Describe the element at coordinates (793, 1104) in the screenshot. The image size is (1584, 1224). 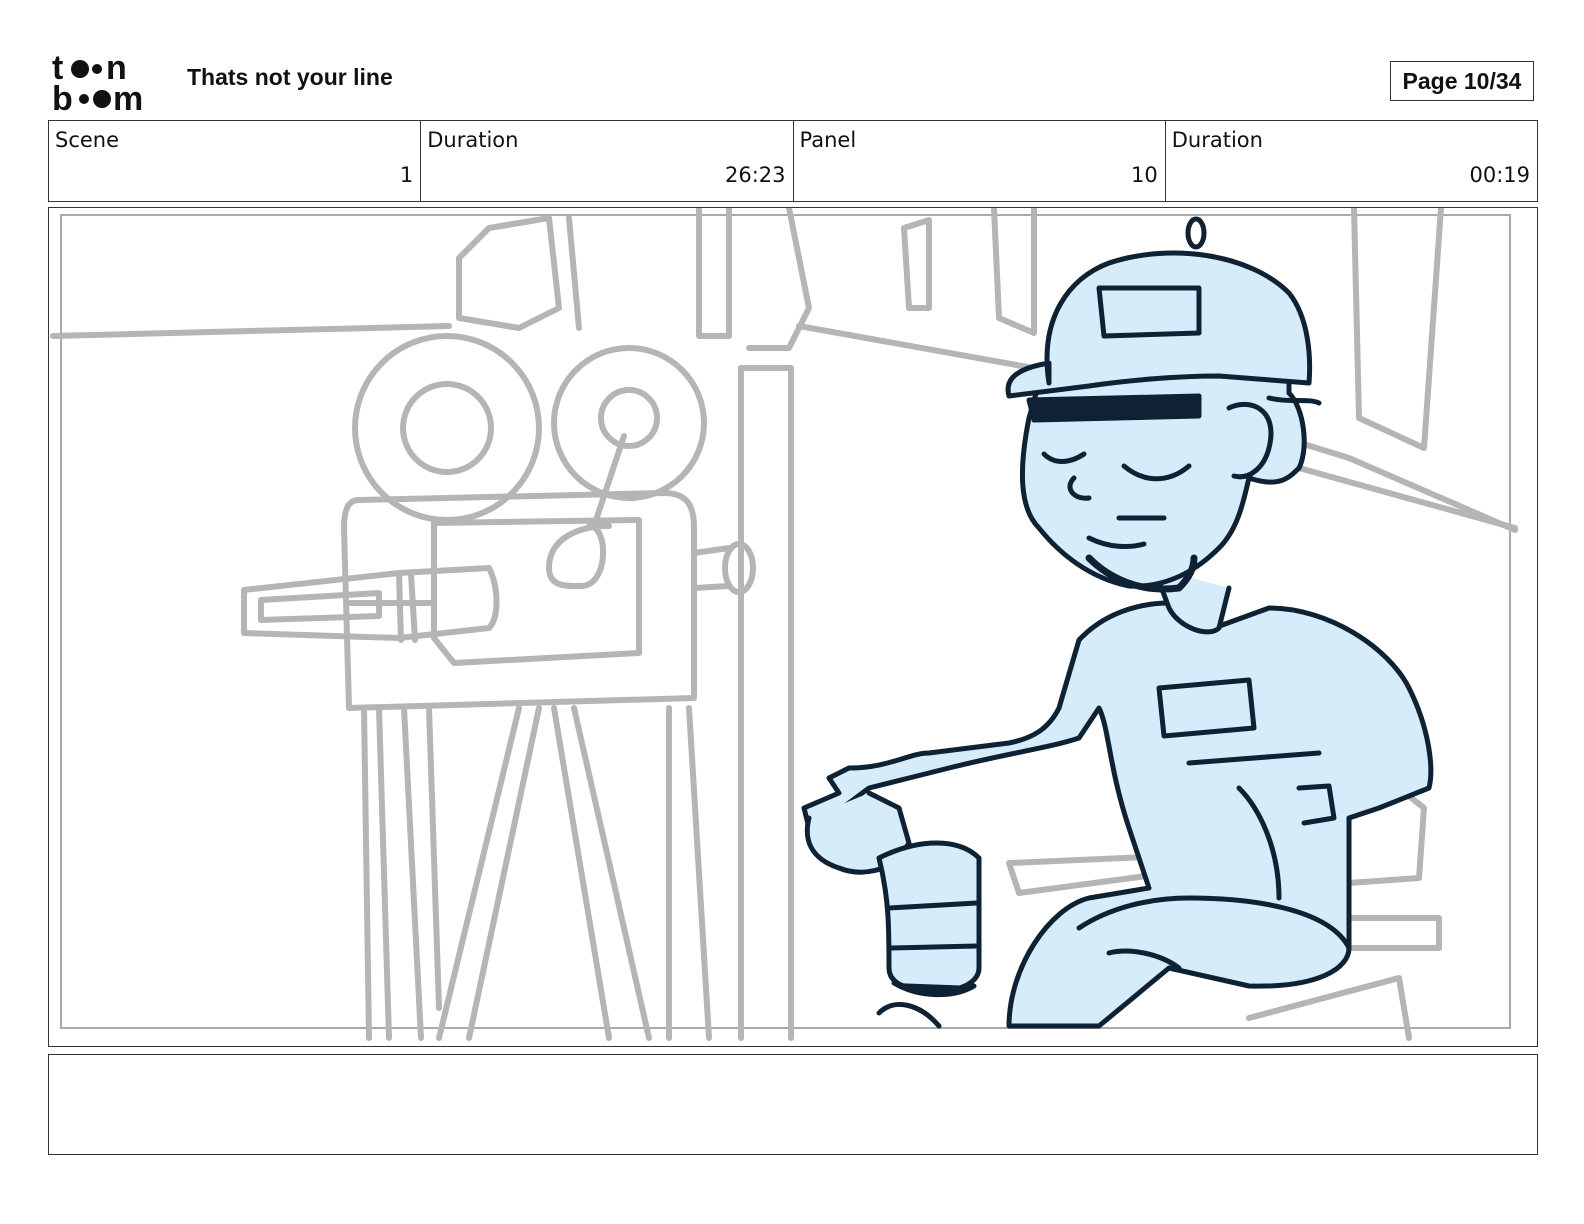
I see `panel-notes-box` at that location.